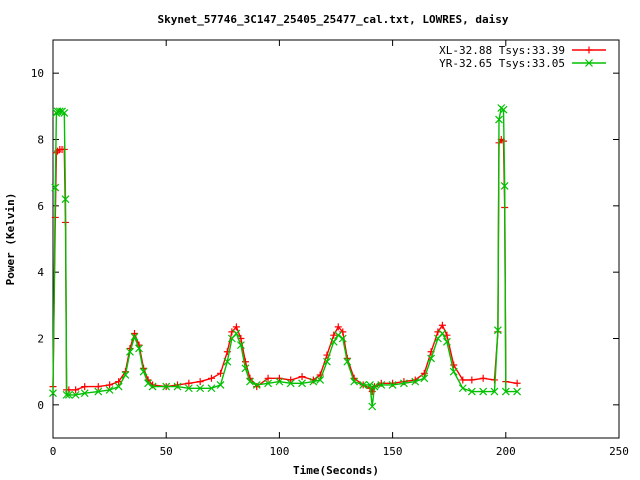 The width and height of the screenshot is (640, 480). What do you see at coordinates (506, 451) in the screenshot?
I see `x-tick-label: 200` at bounding box center [506, 451].